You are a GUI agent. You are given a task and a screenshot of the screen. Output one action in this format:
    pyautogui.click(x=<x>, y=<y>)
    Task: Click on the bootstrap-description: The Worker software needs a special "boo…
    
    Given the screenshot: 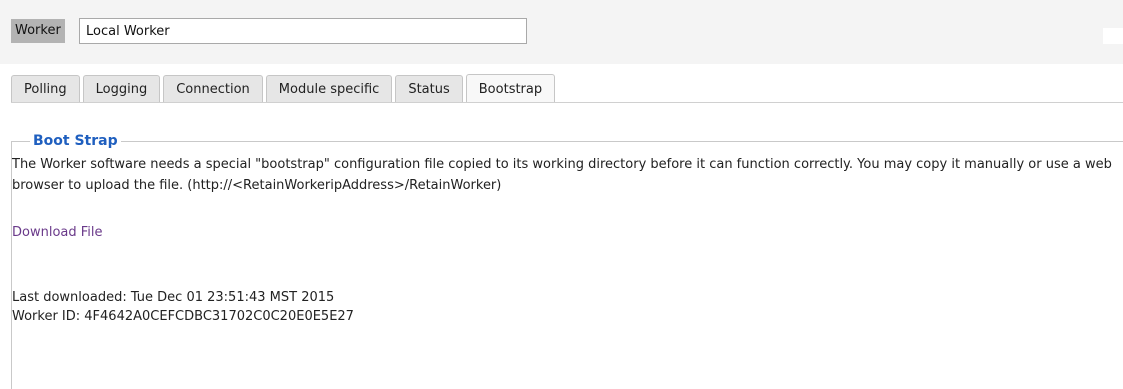 What is the action you would take?
    pyautogui.click(x=562, y=175)
    